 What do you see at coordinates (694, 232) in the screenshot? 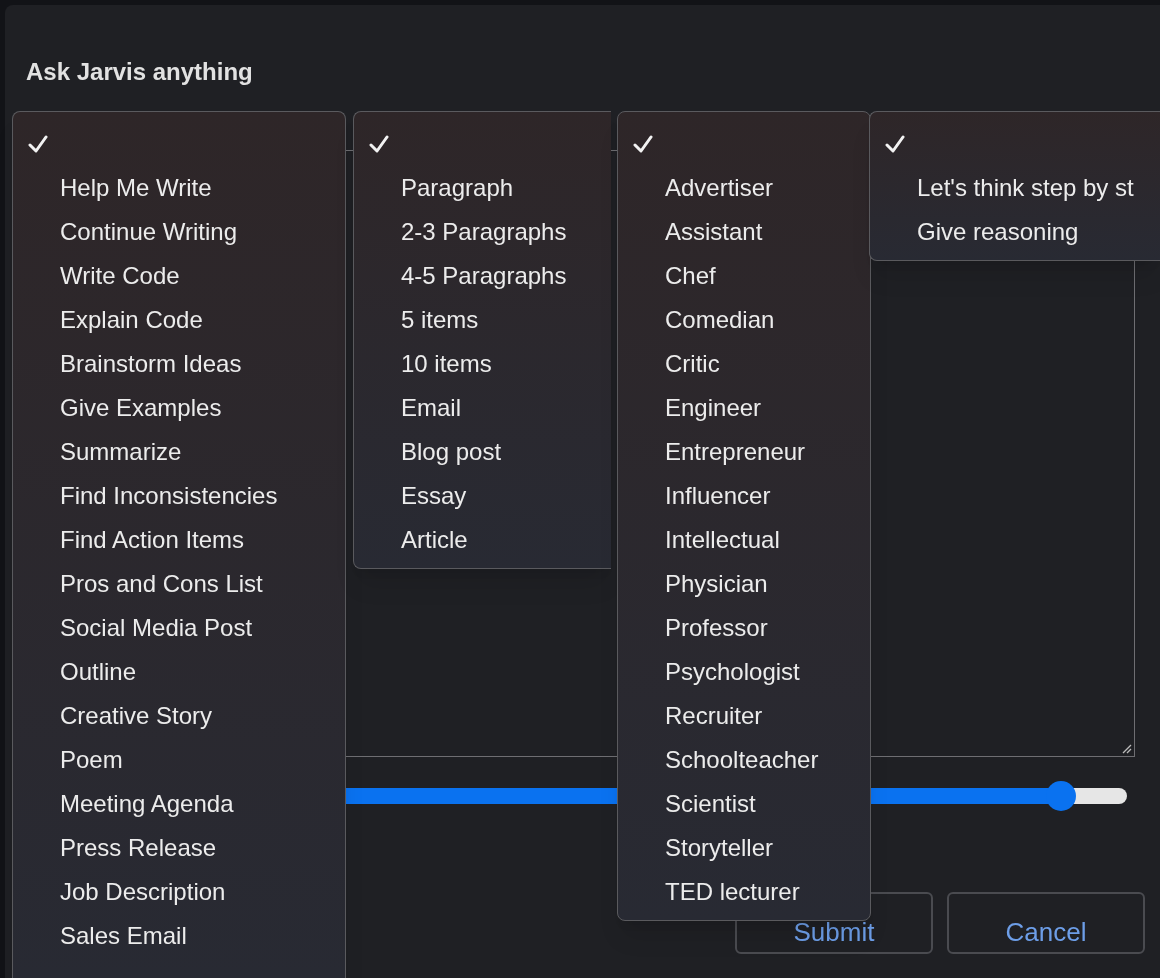
I see `menu-item: Assistant` at bounding box center [694, 232].